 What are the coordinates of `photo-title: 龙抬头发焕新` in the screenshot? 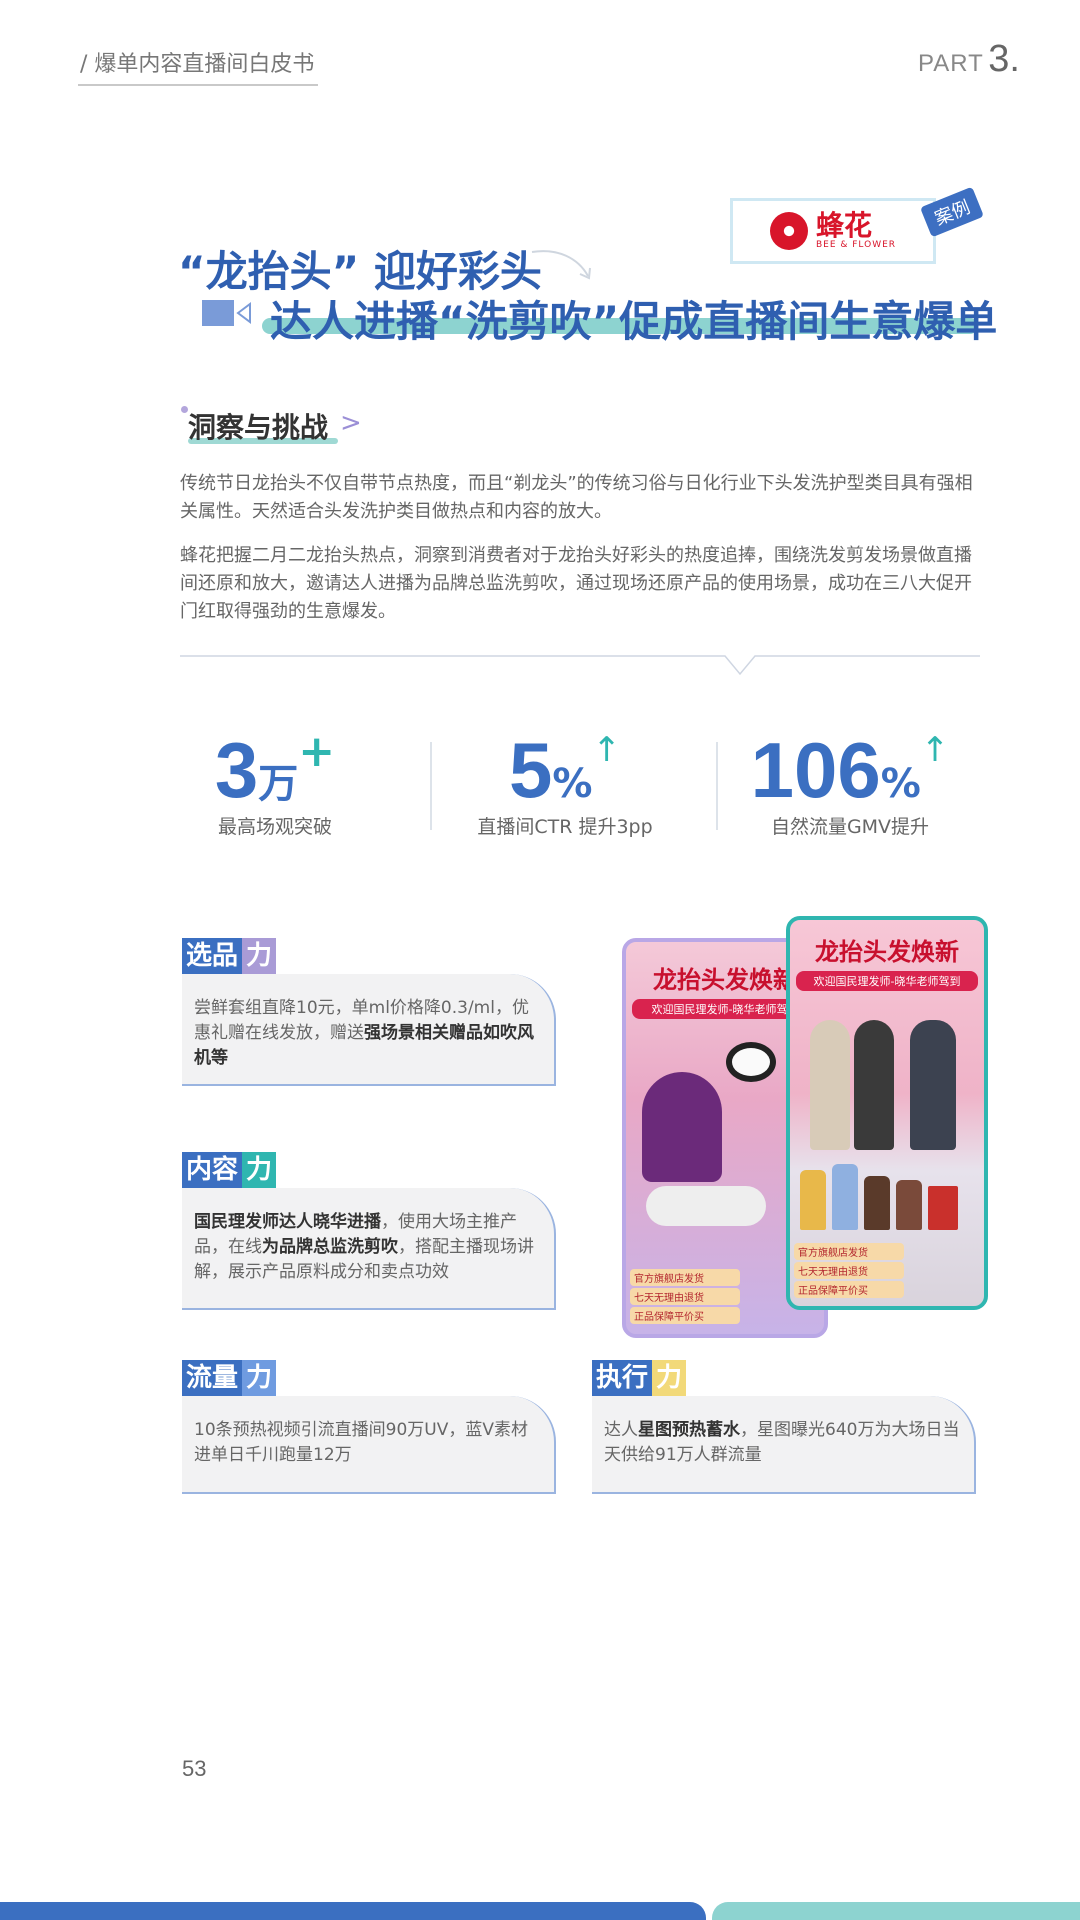 It's located at (887, 952).